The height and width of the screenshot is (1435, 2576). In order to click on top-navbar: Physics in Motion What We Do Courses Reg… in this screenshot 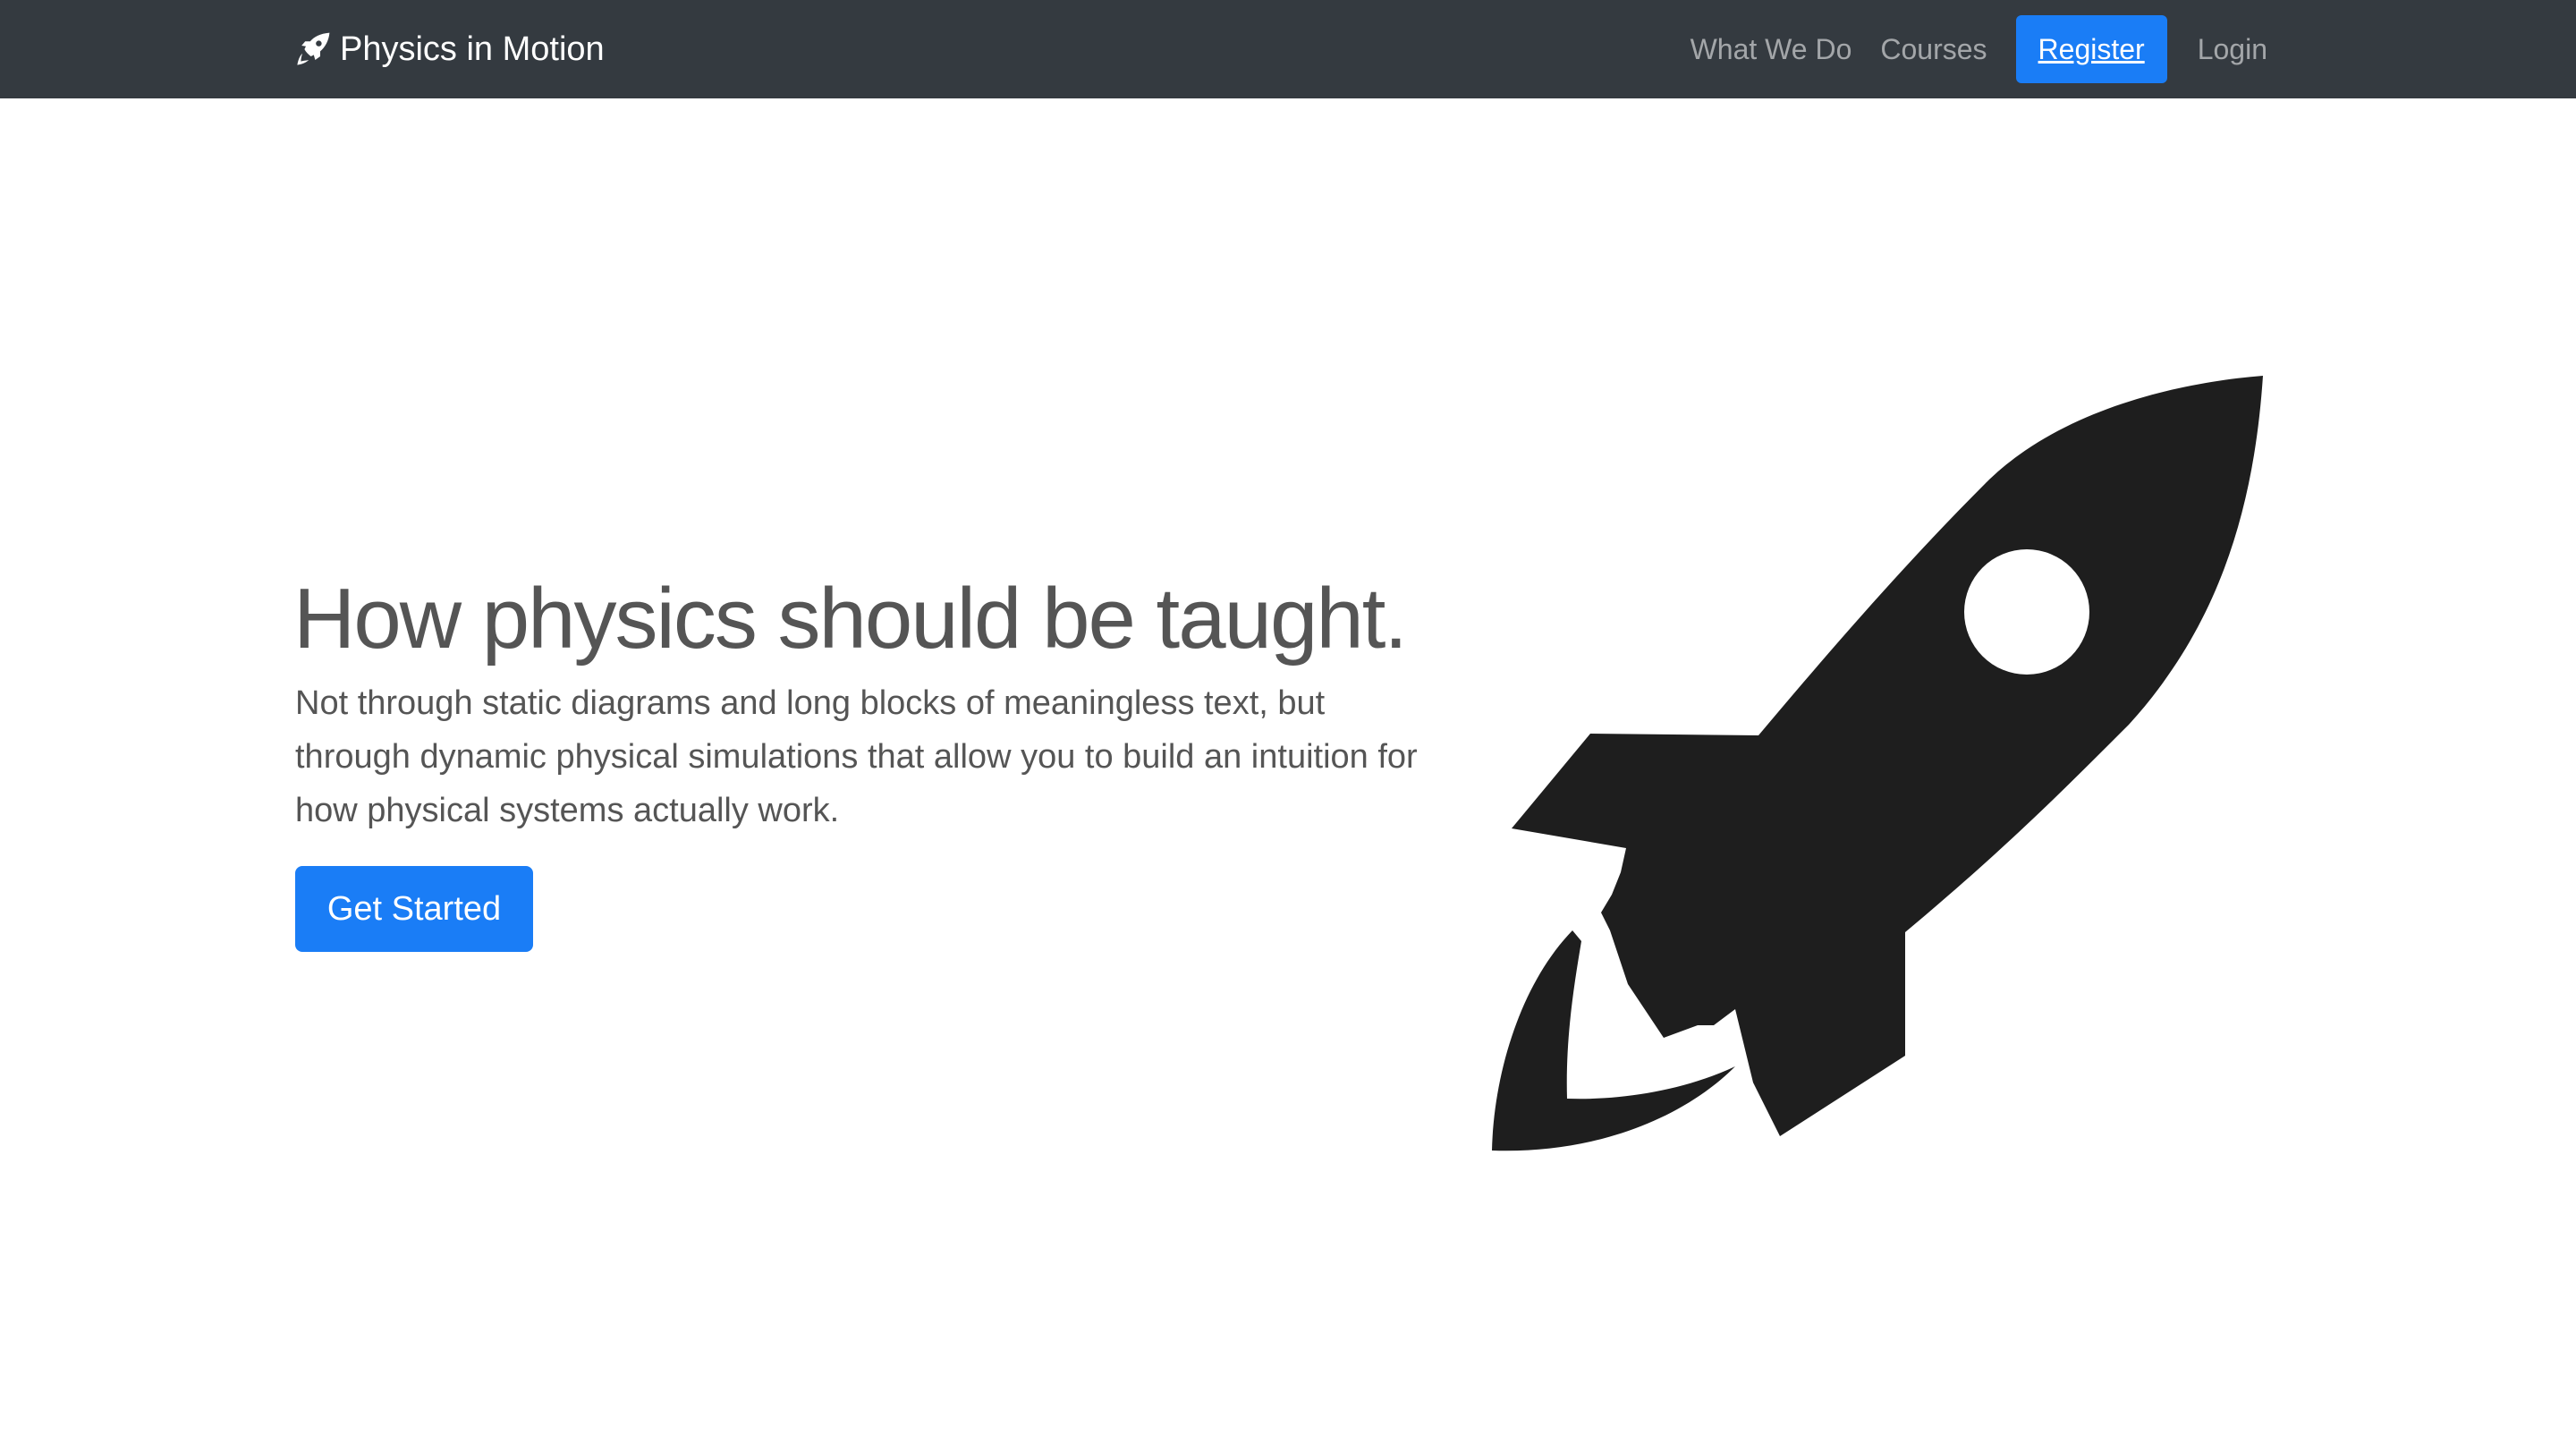, I will do `click(1288, 49)`.